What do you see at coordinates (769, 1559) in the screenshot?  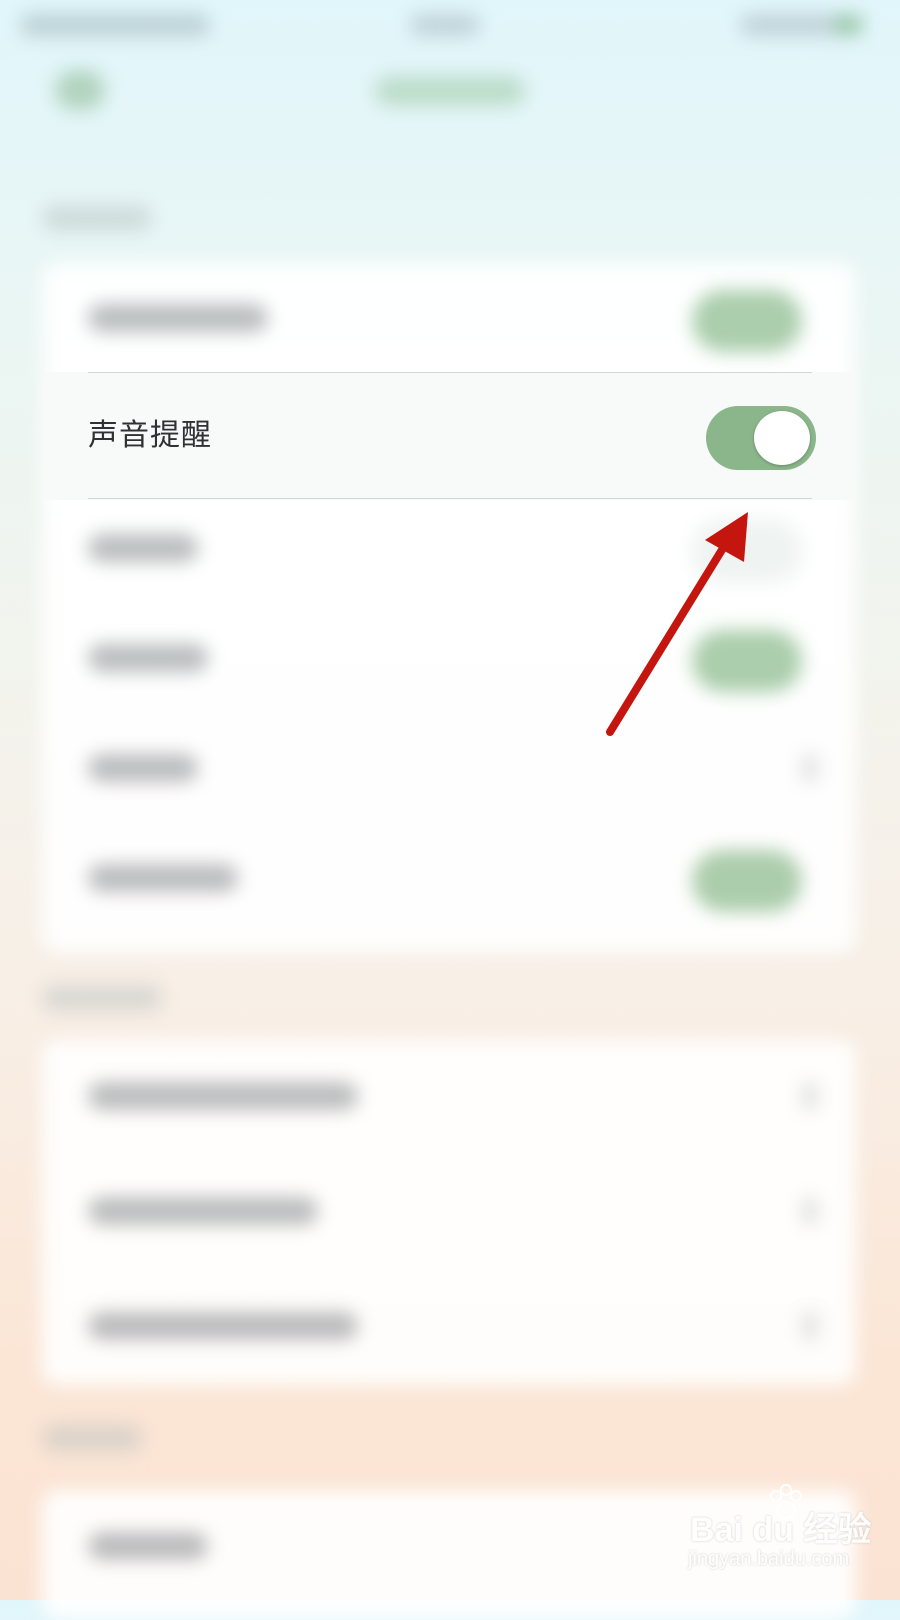 I see `watermark-url: jingyan.baidu.com` at bounding box center [769, 1559].